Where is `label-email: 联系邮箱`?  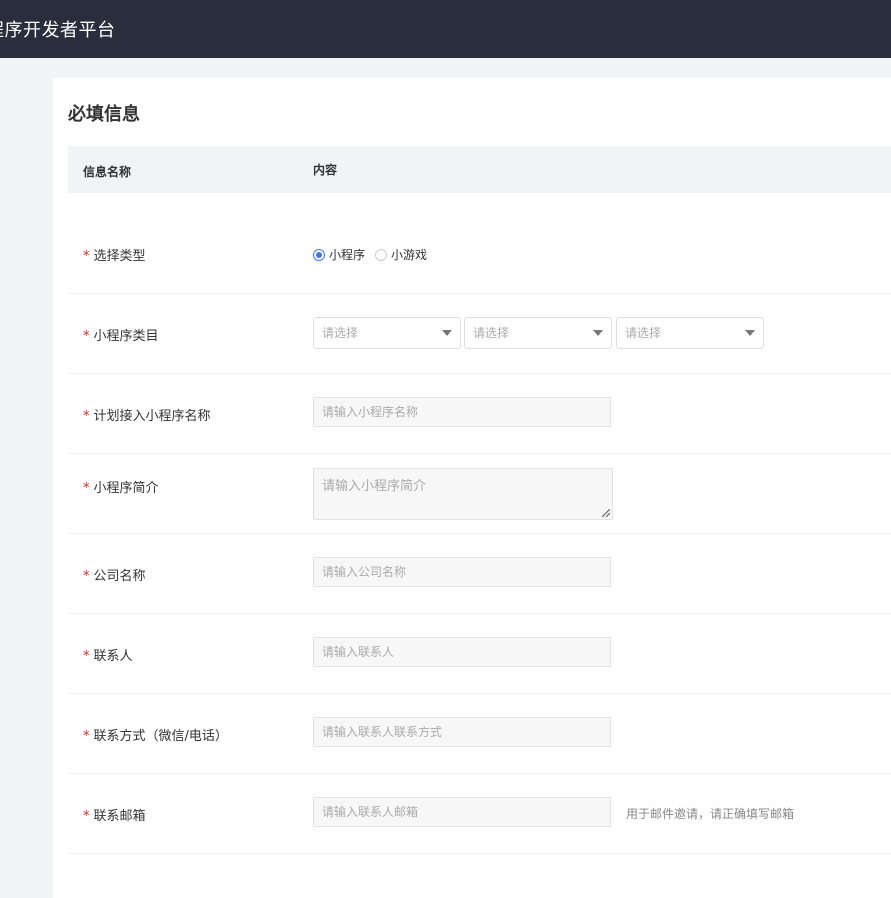 label-email: 联系邮箱 is located at coordinates (119, 816).